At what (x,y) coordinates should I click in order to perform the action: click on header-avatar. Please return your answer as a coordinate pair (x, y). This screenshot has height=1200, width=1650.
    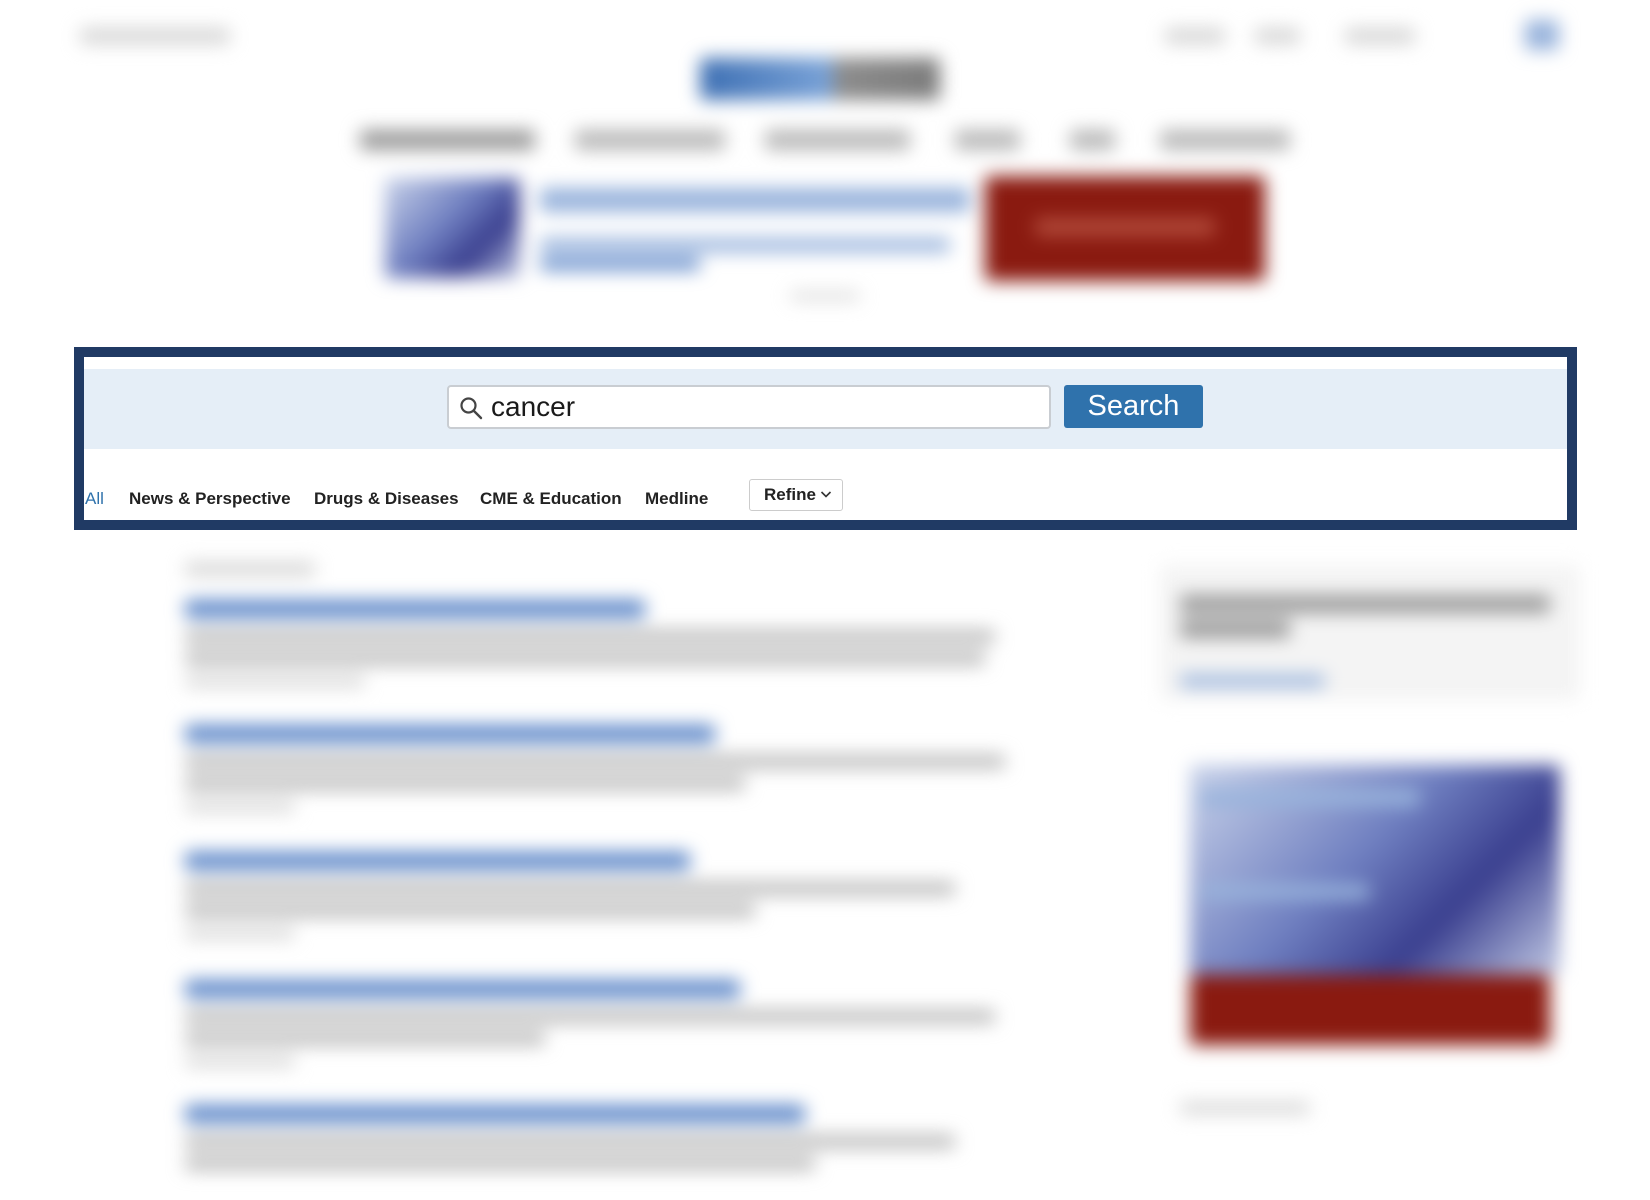
    Looking at the image, I should click on (1542, 35).